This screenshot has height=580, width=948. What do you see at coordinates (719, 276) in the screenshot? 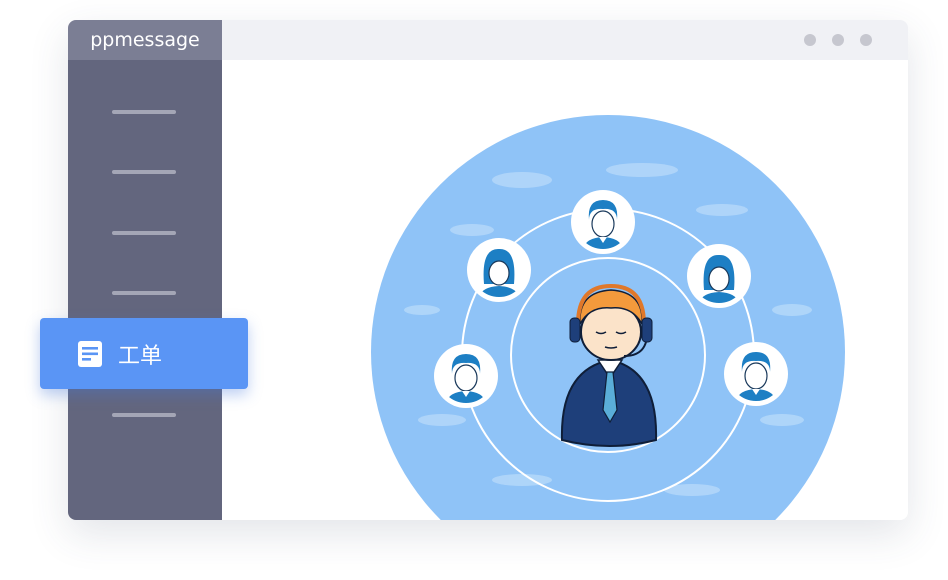
I see `user-avatar-upper-right` at bounding box center [719, 276].